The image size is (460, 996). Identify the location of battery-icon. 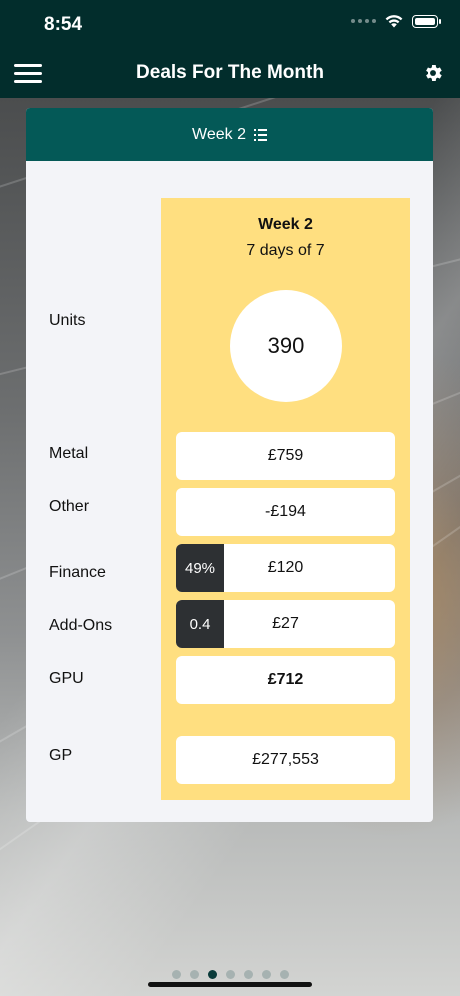
(426, 21).